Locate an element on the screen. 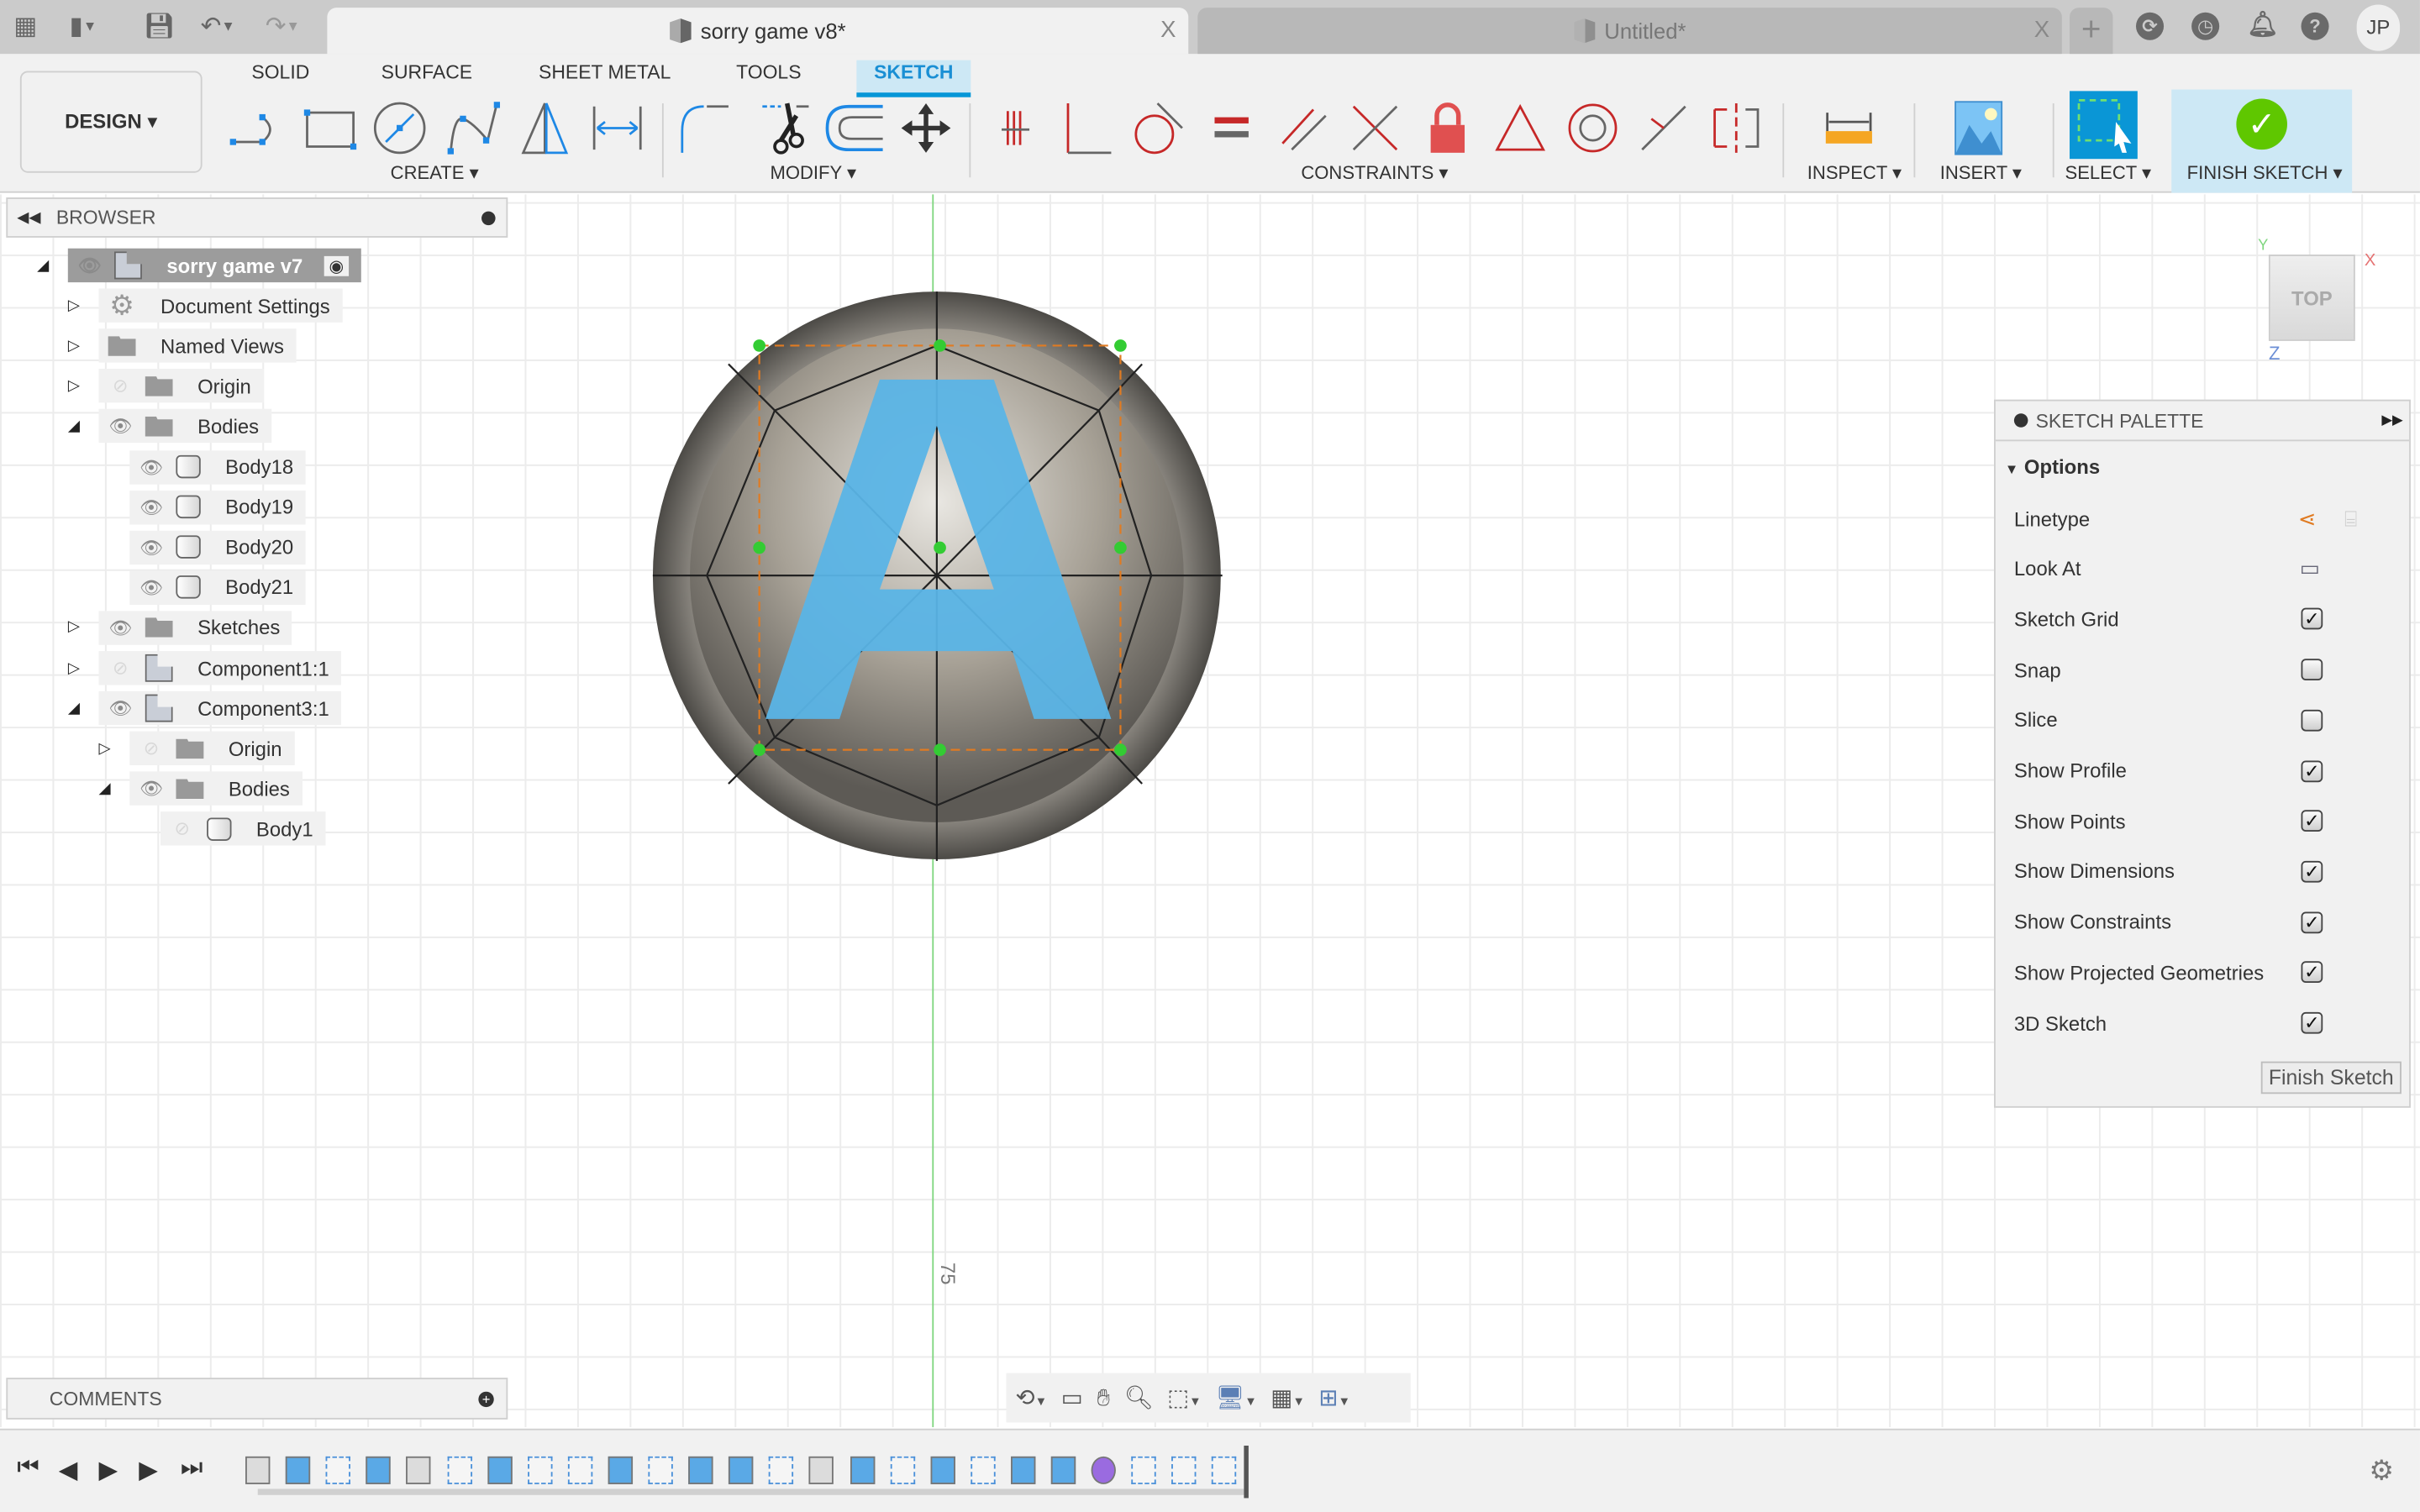  step-back-icon: ◀ is located at coordinates (68, 1470).